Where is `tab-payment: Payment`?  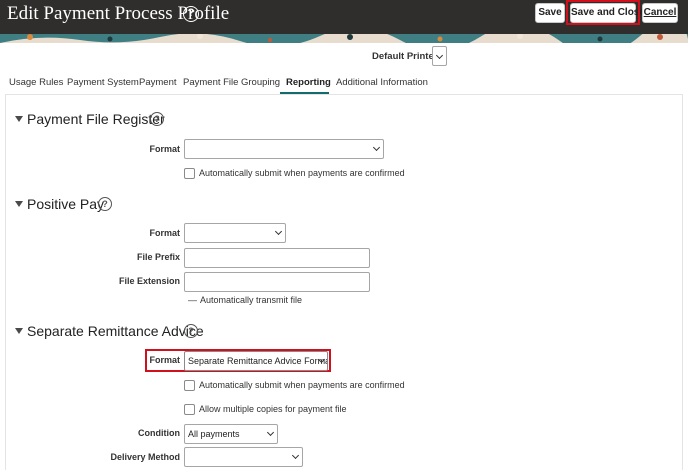
tab-payment: Payment is located at coordinates (158, 82).